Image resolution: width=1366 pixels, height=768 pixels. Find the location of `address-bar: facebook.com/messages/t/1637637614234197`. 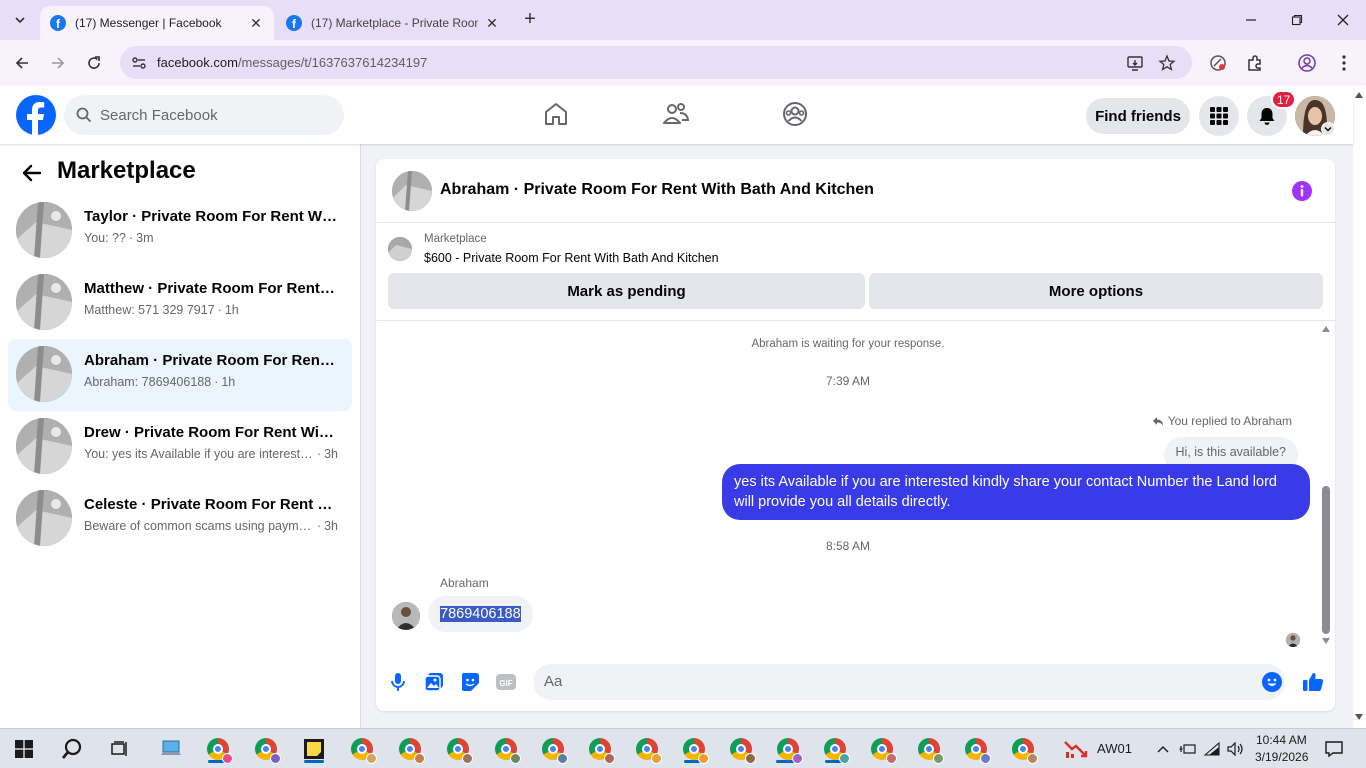

address-bar: facebook.com/messages/t/1637637614234197 is located at coordinates (656, 62).